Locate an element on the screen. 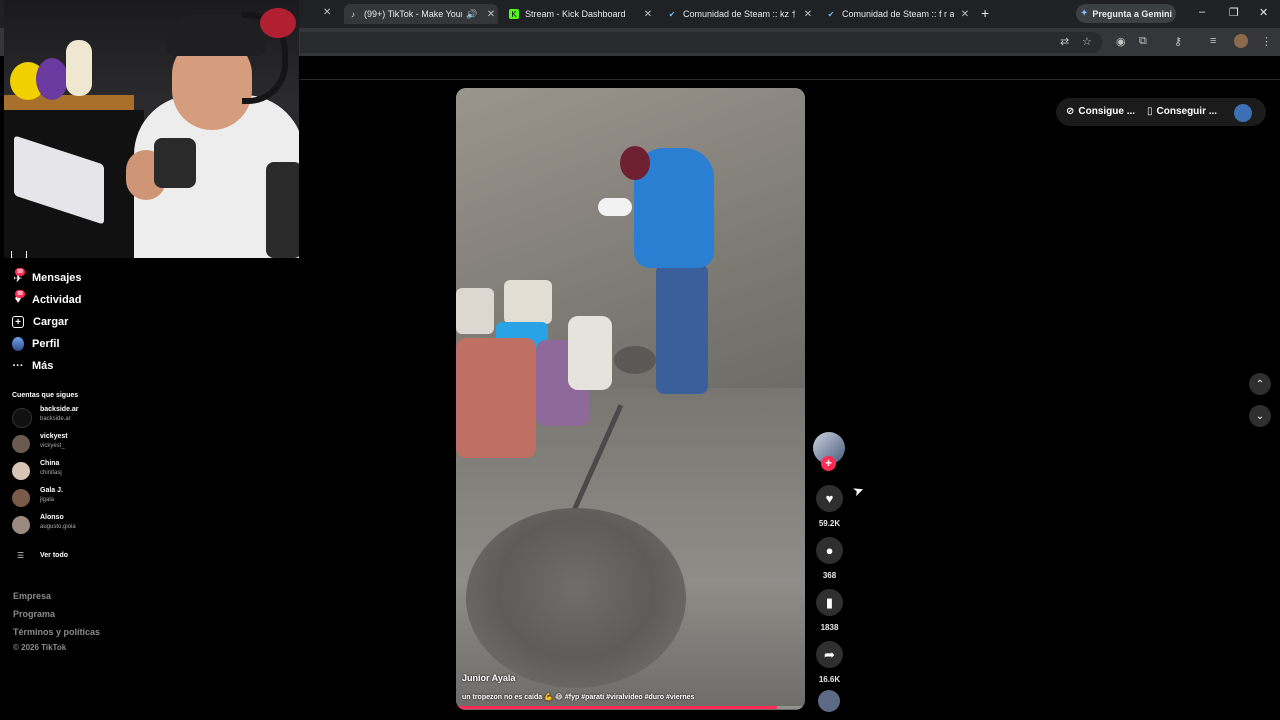 Image resolution: width=1280 pixels, height=720 pixels. comment-count: 368 is located at coordinates (829, 575).